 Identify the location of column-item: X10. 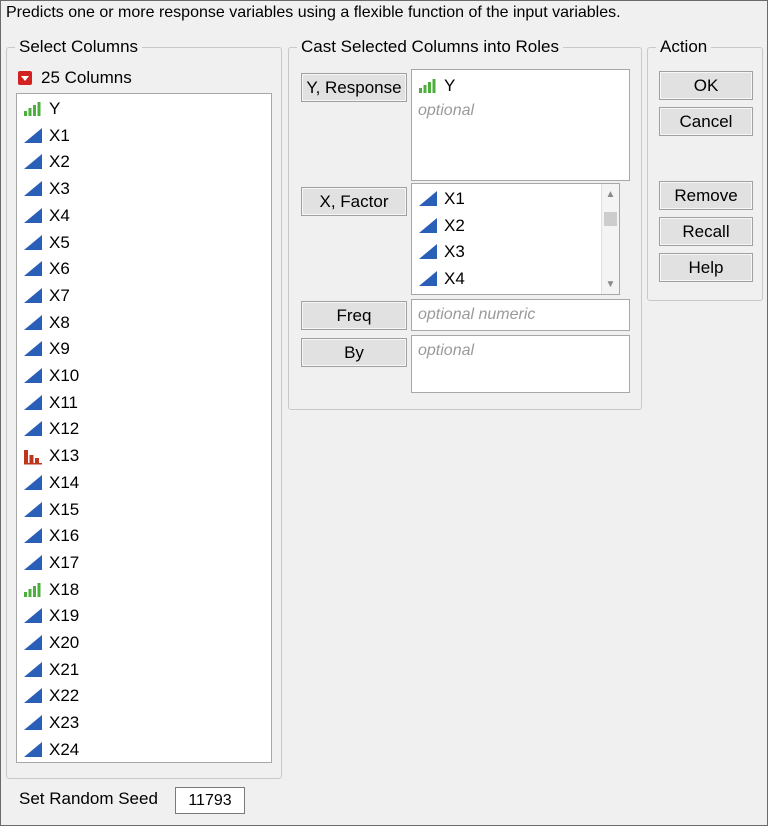
(51, 376).